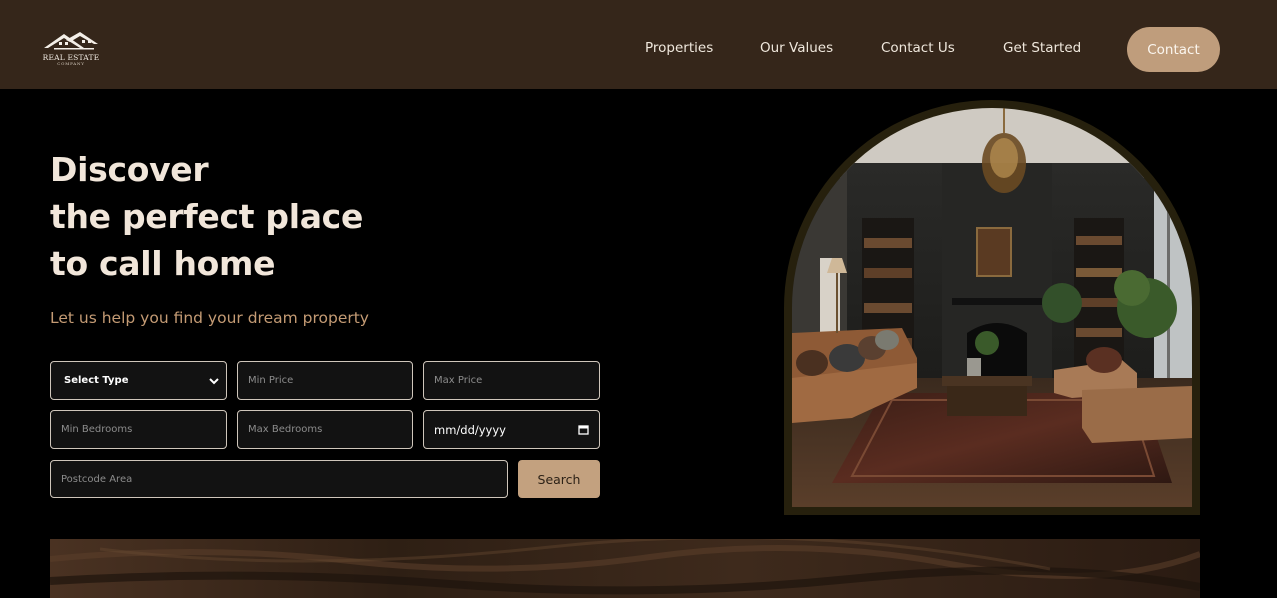  What do you see at coordinates (796, 48) in the screenshot?
I see `nav-link-our-values: Our Values` at bounding box center [796, 48].